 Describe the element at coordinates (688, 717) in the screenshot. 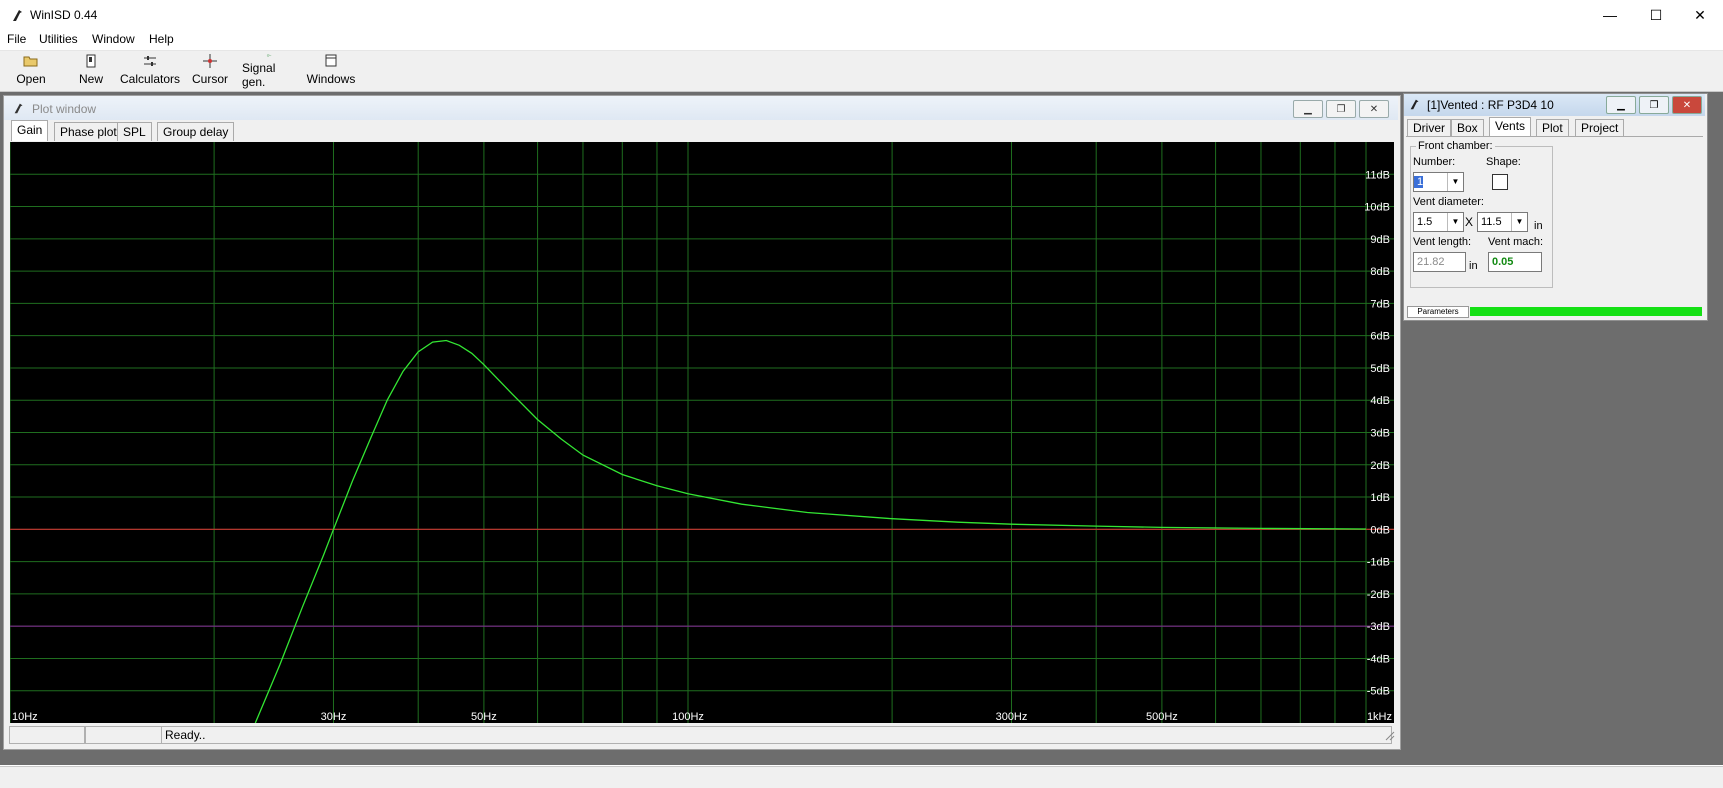

I see `x-tick-label: 100Hz` at that location.